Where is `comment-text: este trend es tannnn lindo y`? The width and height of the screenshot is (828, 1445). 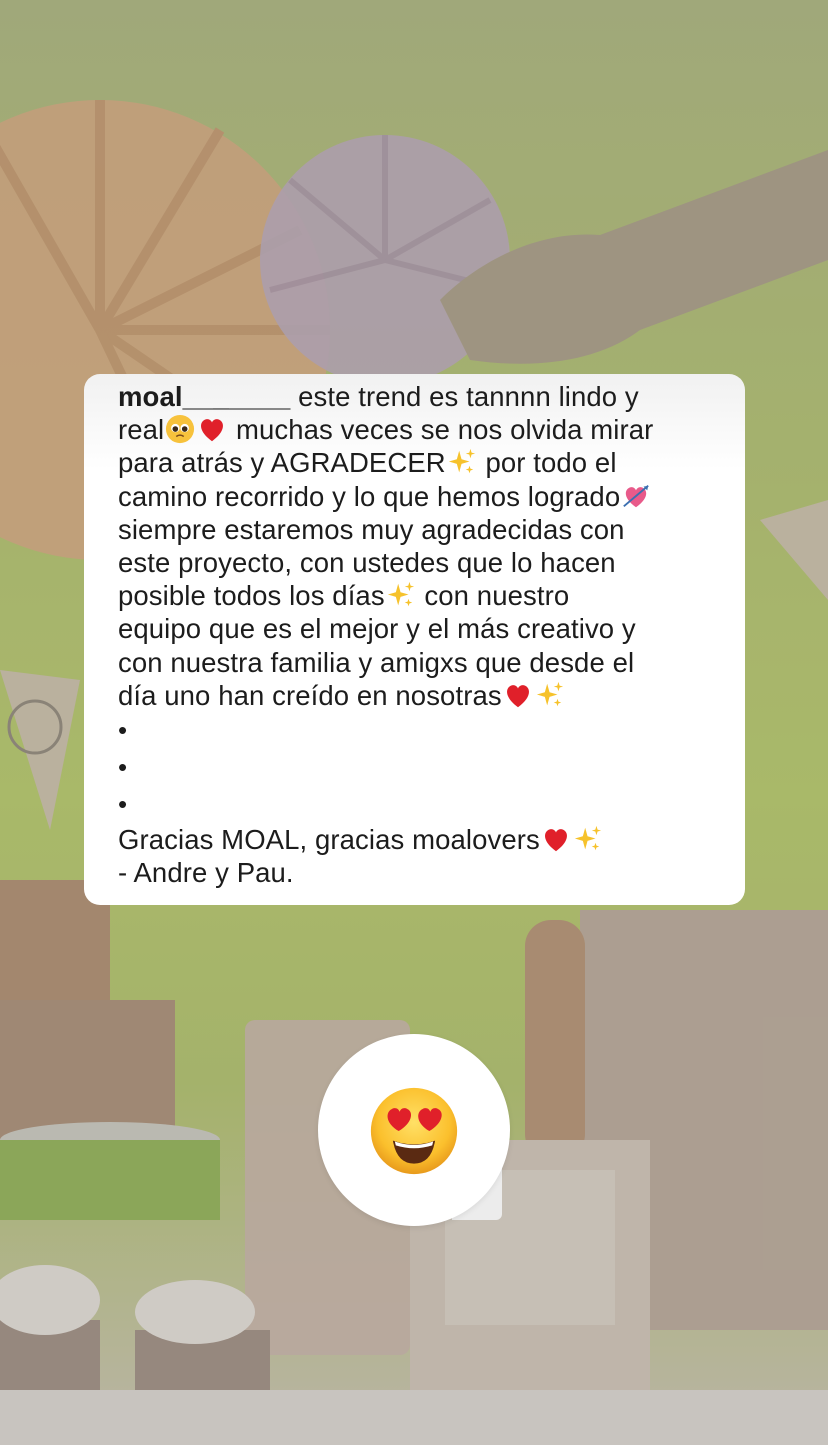
comment-text: este trend es tannnn lindo y is located at coordinates (464, 396).